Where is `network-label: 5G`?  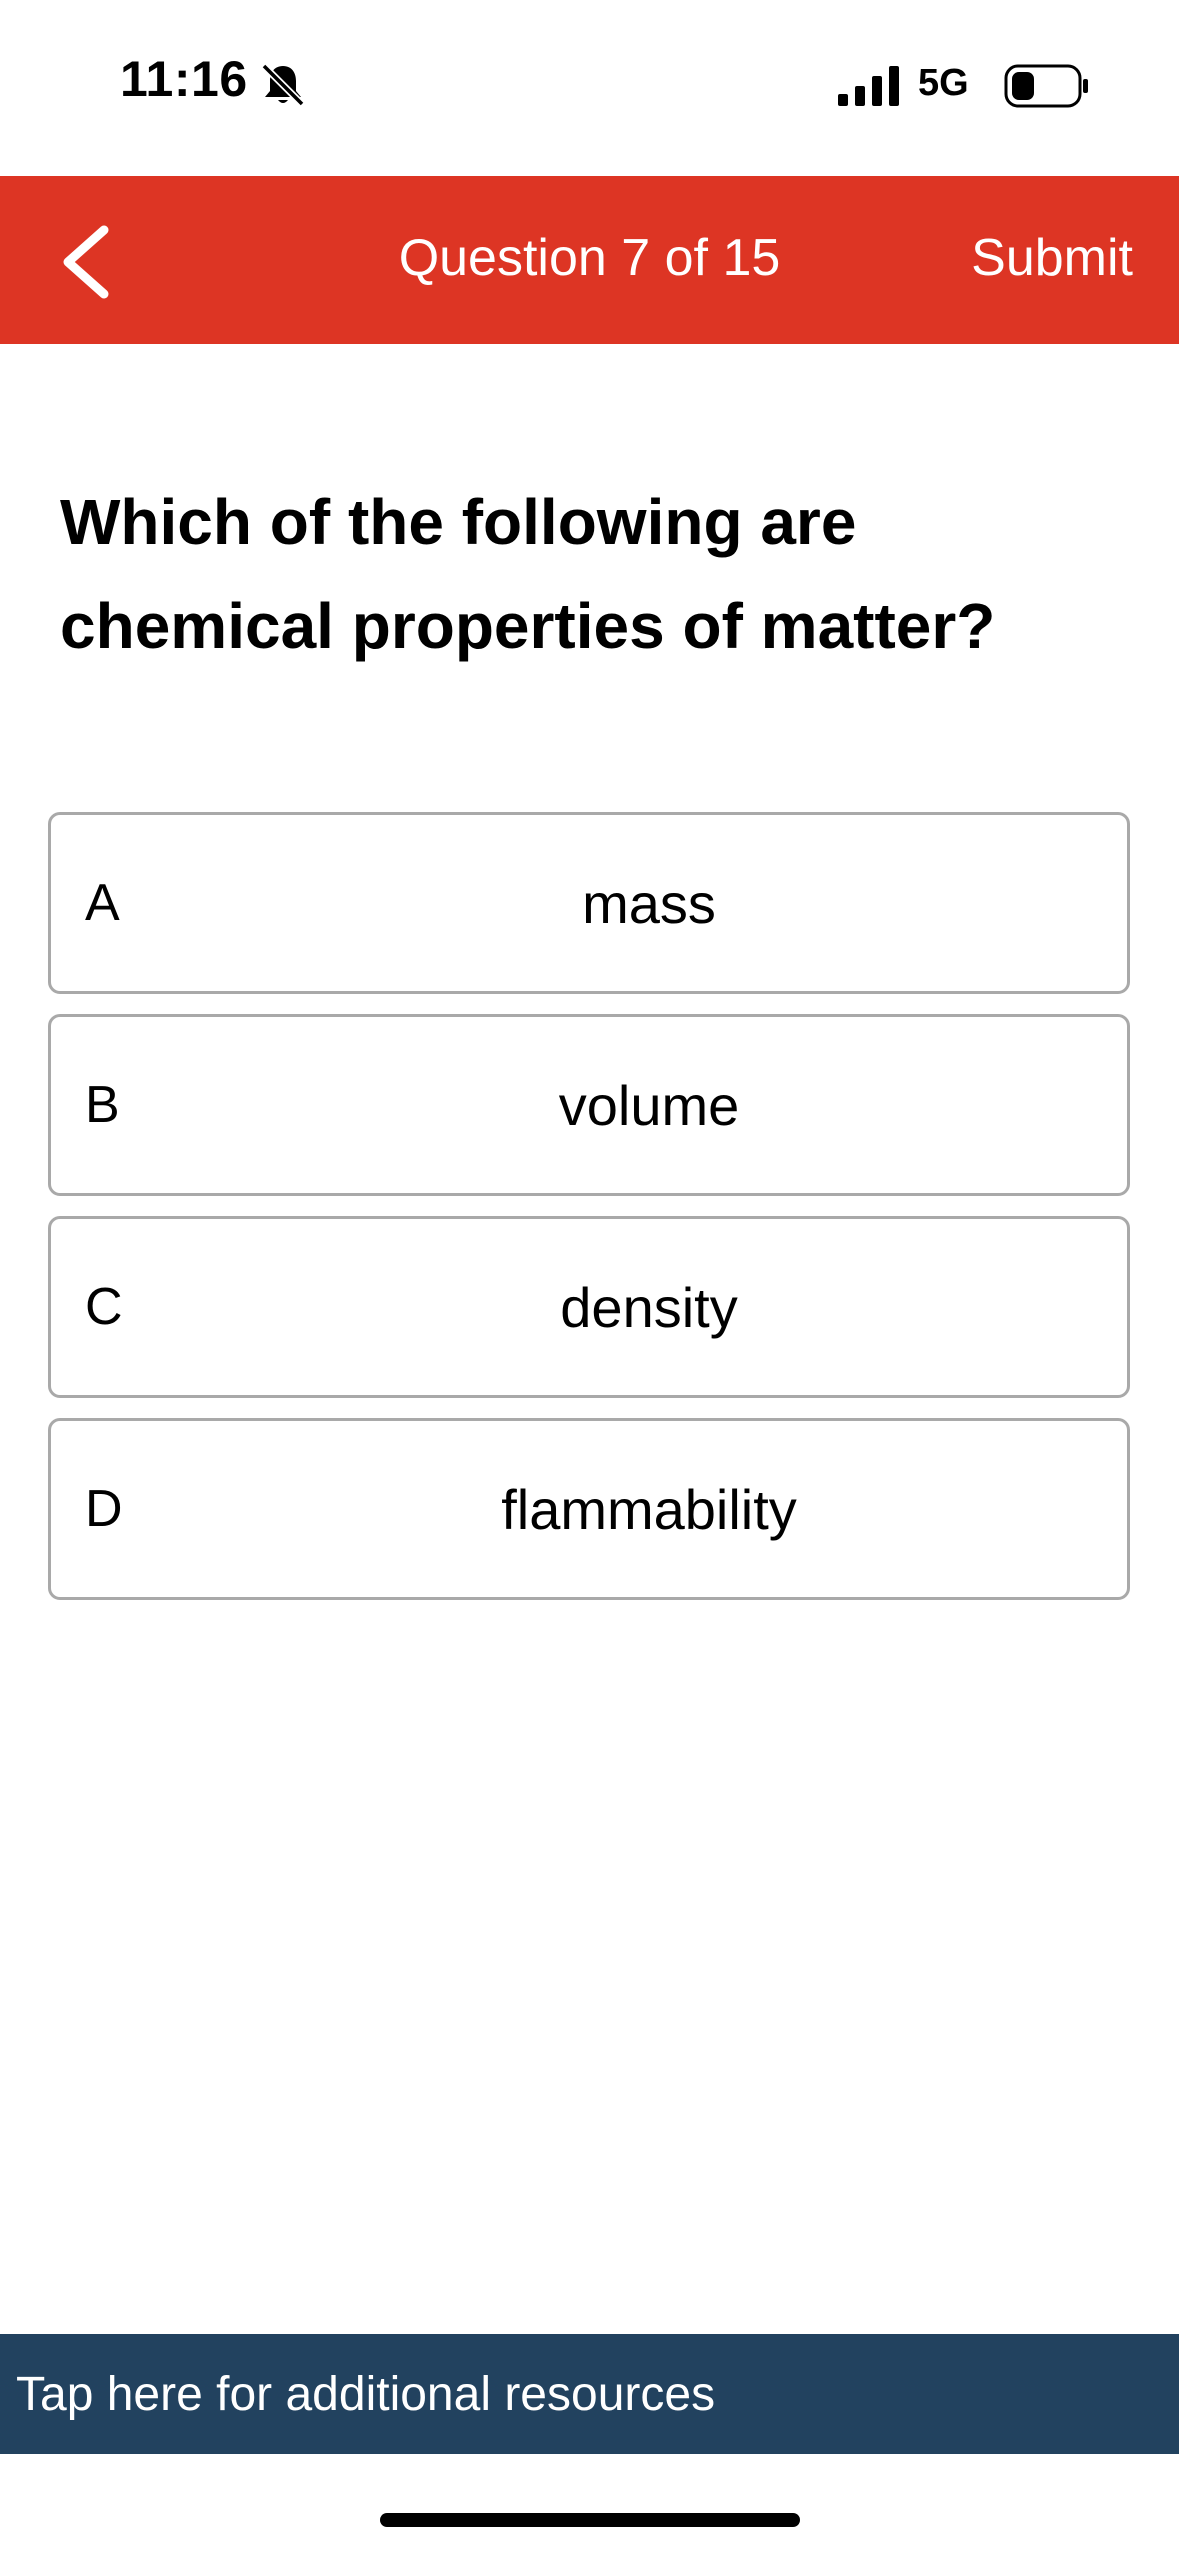
network-label: 5G is located at coordinates (943, 83).